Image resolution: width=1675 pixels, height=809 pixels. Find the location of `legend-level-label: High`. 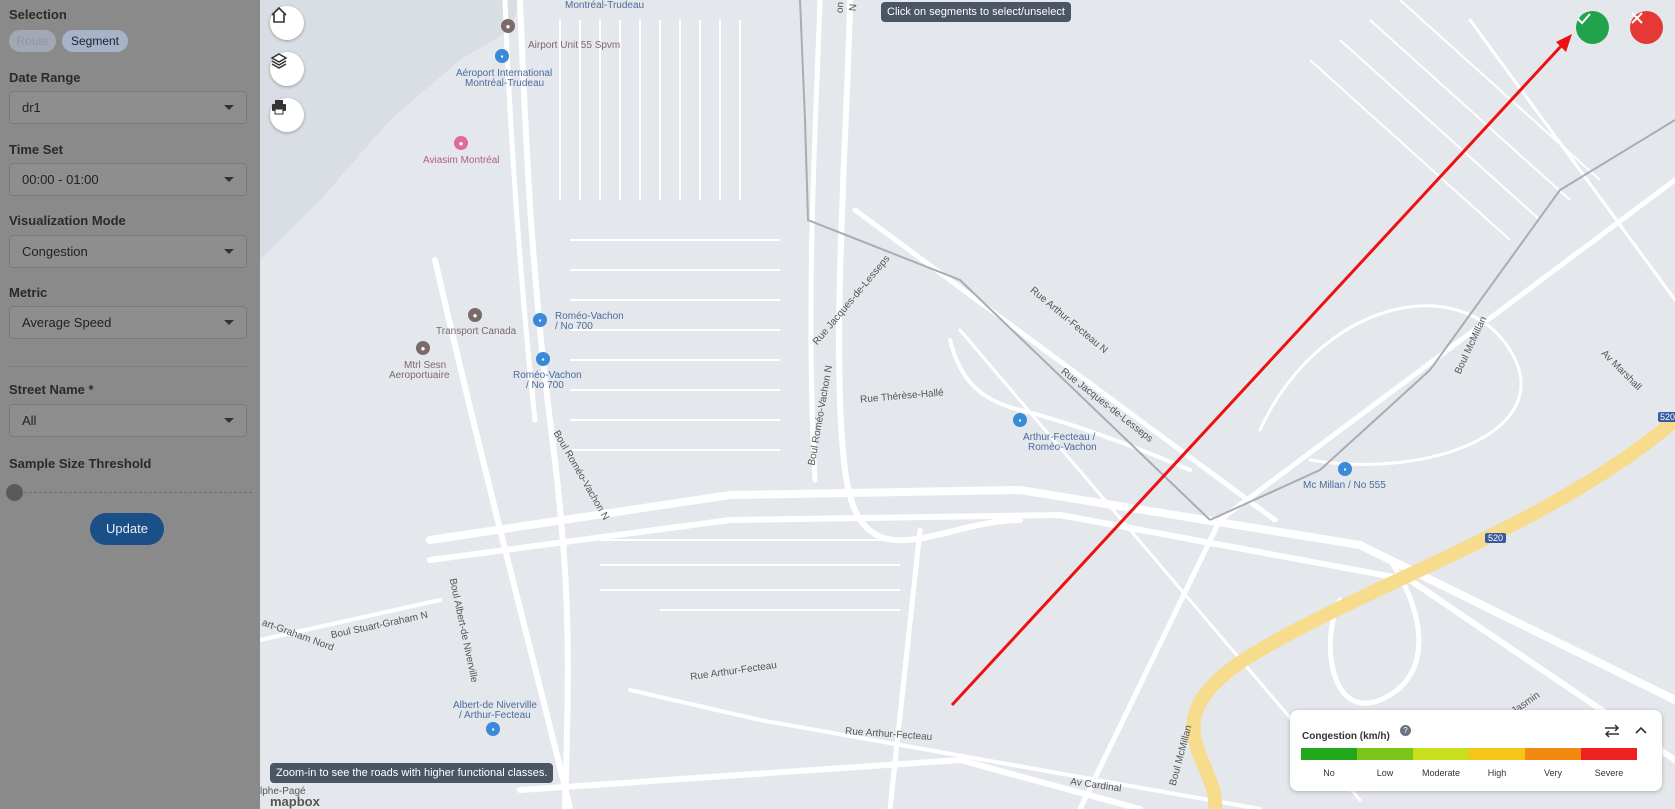

legend-level-label: High is located at coordinates (1497, 773).